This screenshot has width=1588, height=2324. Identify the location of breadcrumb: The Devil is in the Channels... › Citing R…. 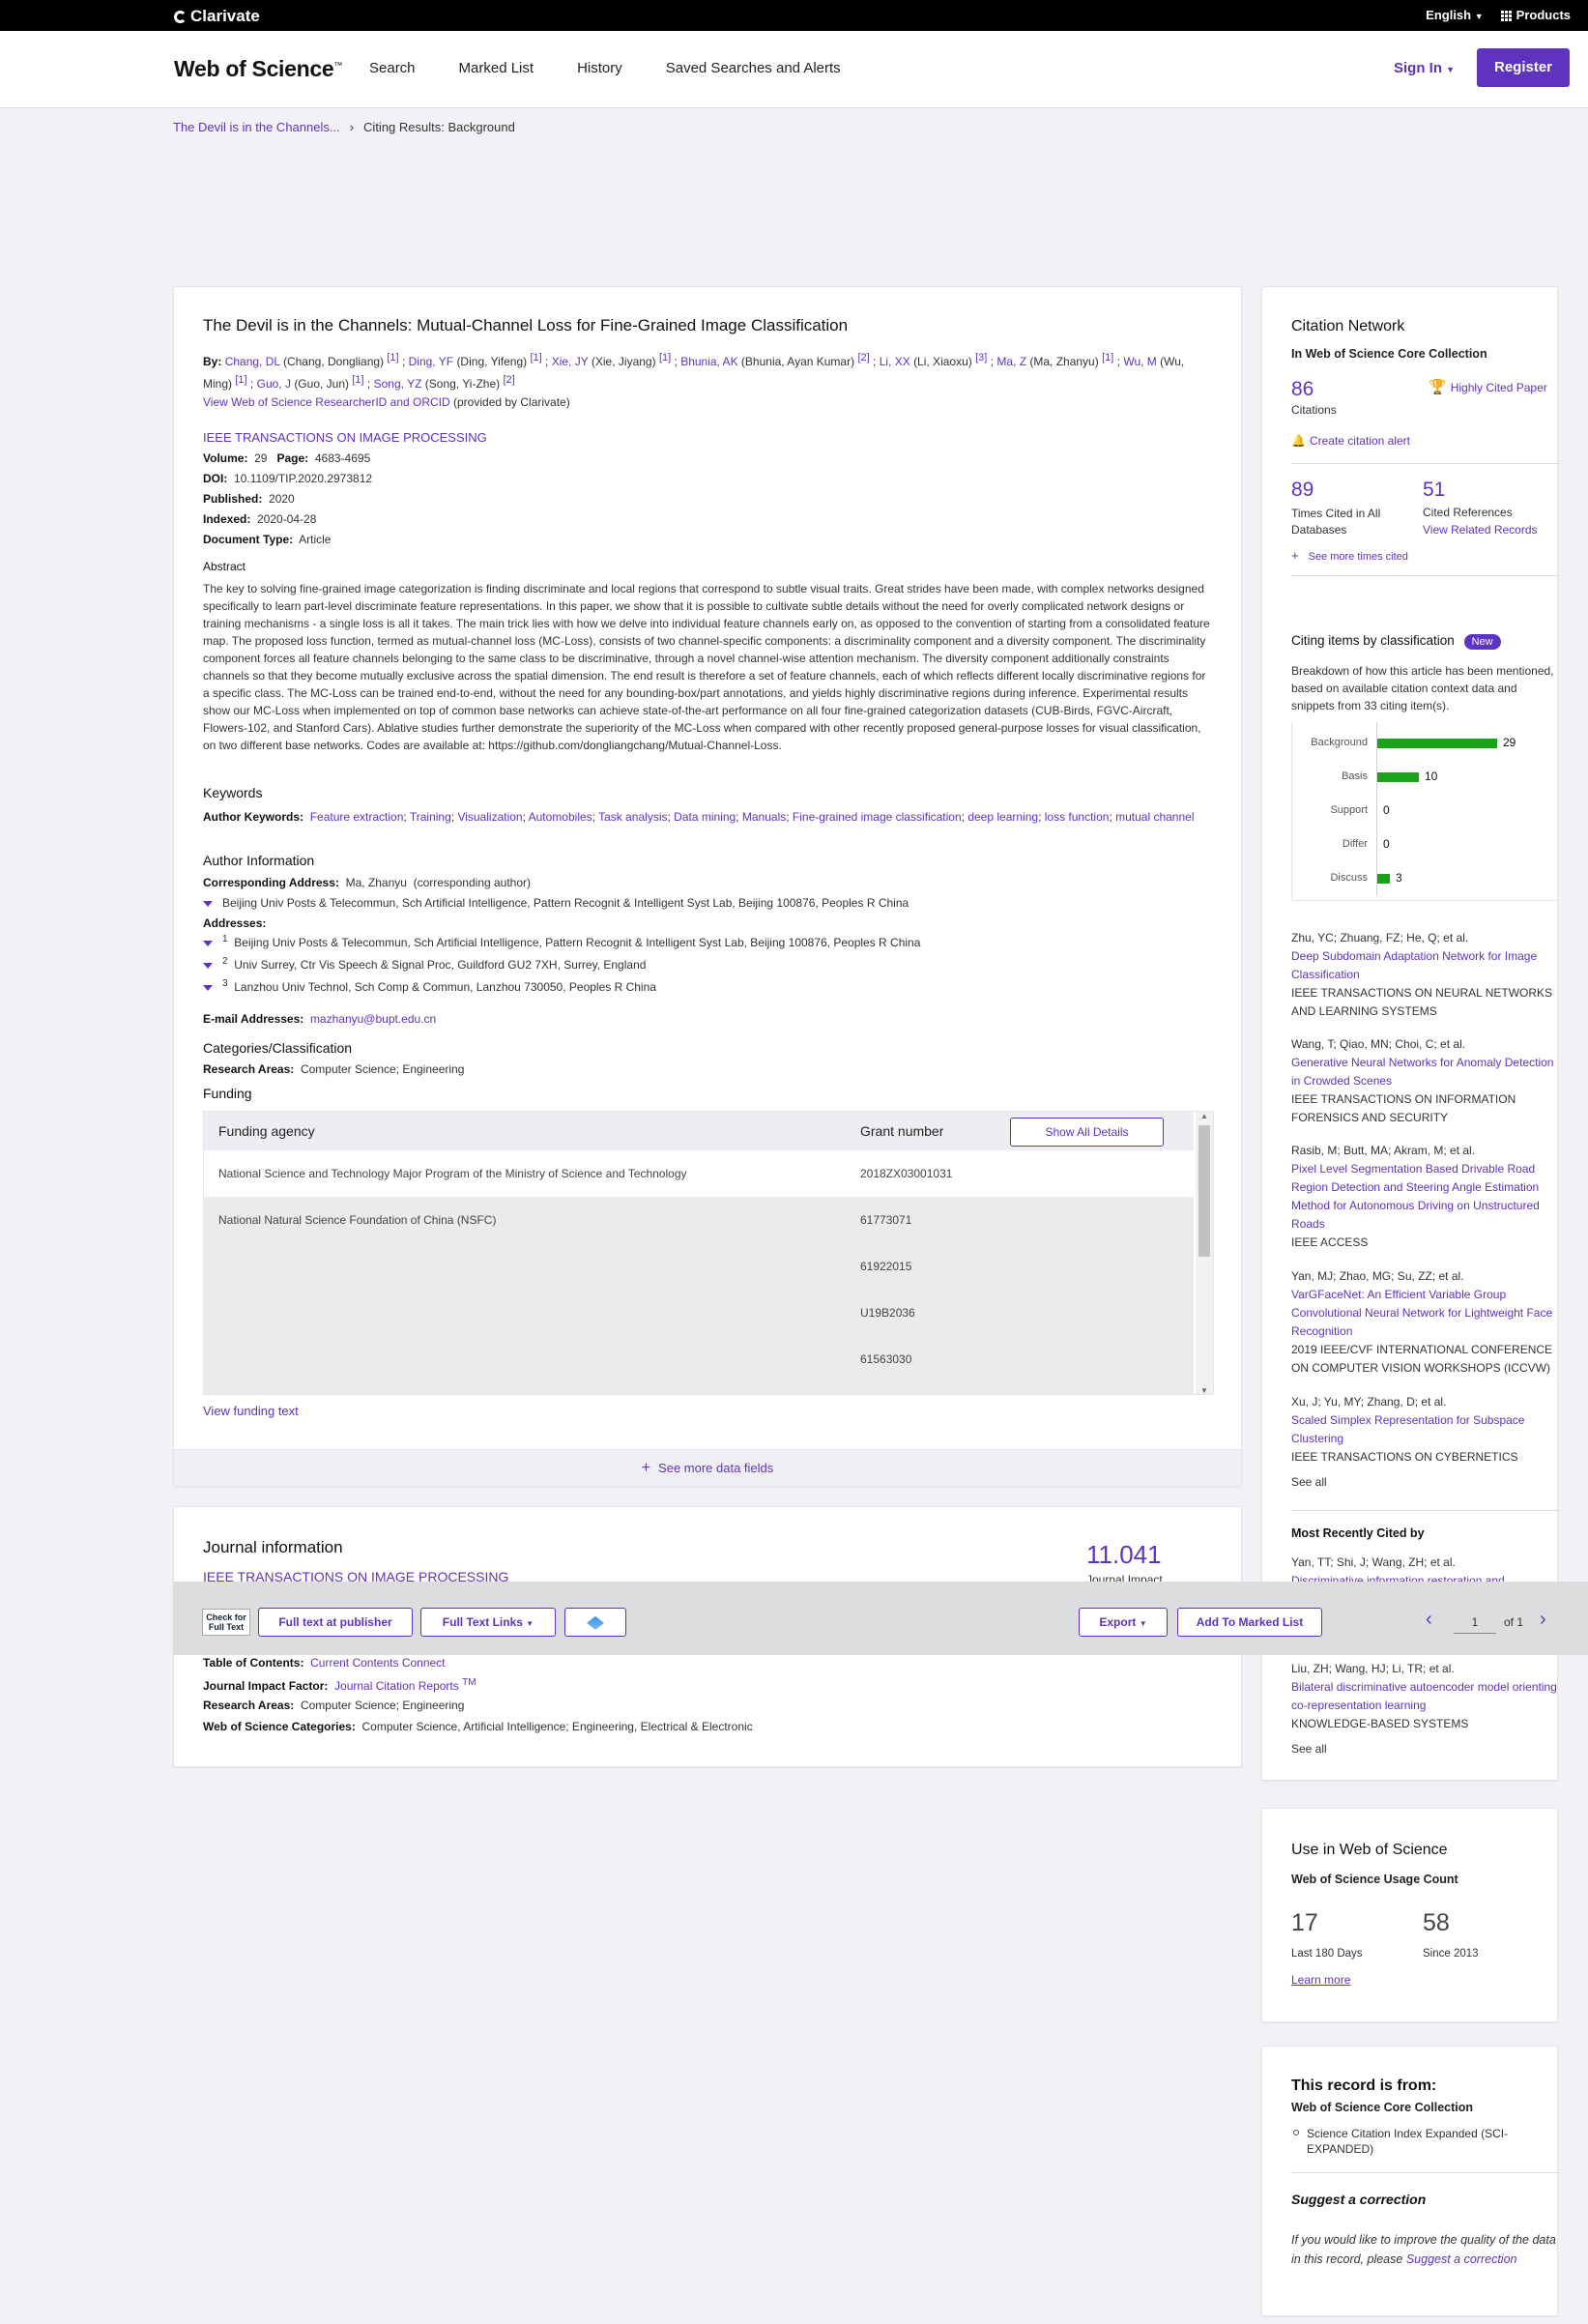
(344, 127).